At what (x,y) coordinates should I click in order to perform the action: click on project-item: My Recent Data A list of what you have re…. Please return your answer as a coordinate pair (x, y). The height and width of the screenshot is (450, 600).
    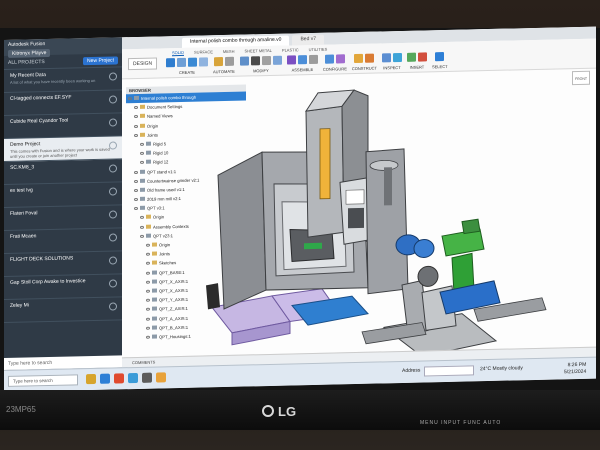
    Looking at the image, I should click on (63, 80).